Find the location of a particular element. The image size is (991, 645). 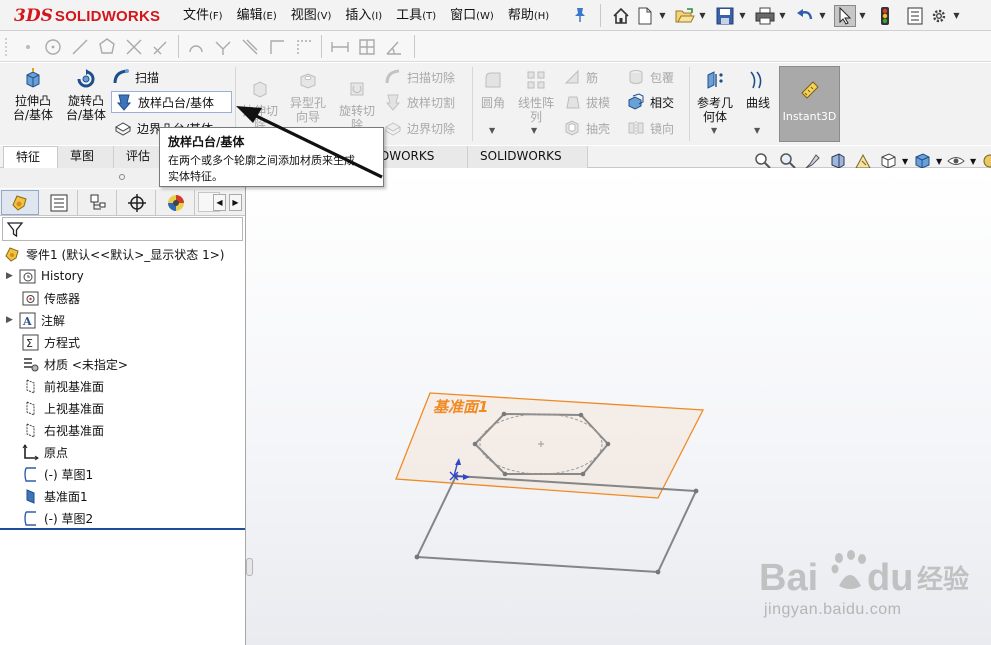

tree-item-part: 零件1 (默认<<默认>_显示状态 1>) is located at coordinates (112, 254).